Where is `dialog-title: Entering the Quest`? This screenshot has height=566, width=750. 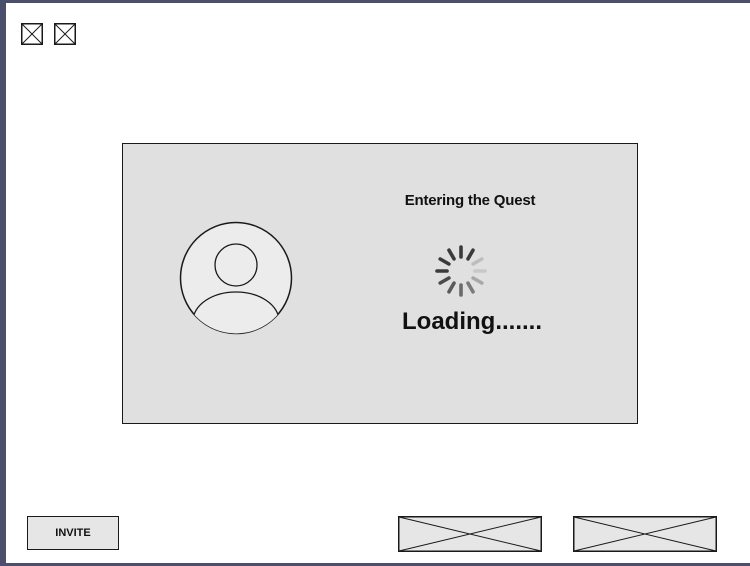
dialog-title: Entering the Quest is located at coordinates (470, 200).